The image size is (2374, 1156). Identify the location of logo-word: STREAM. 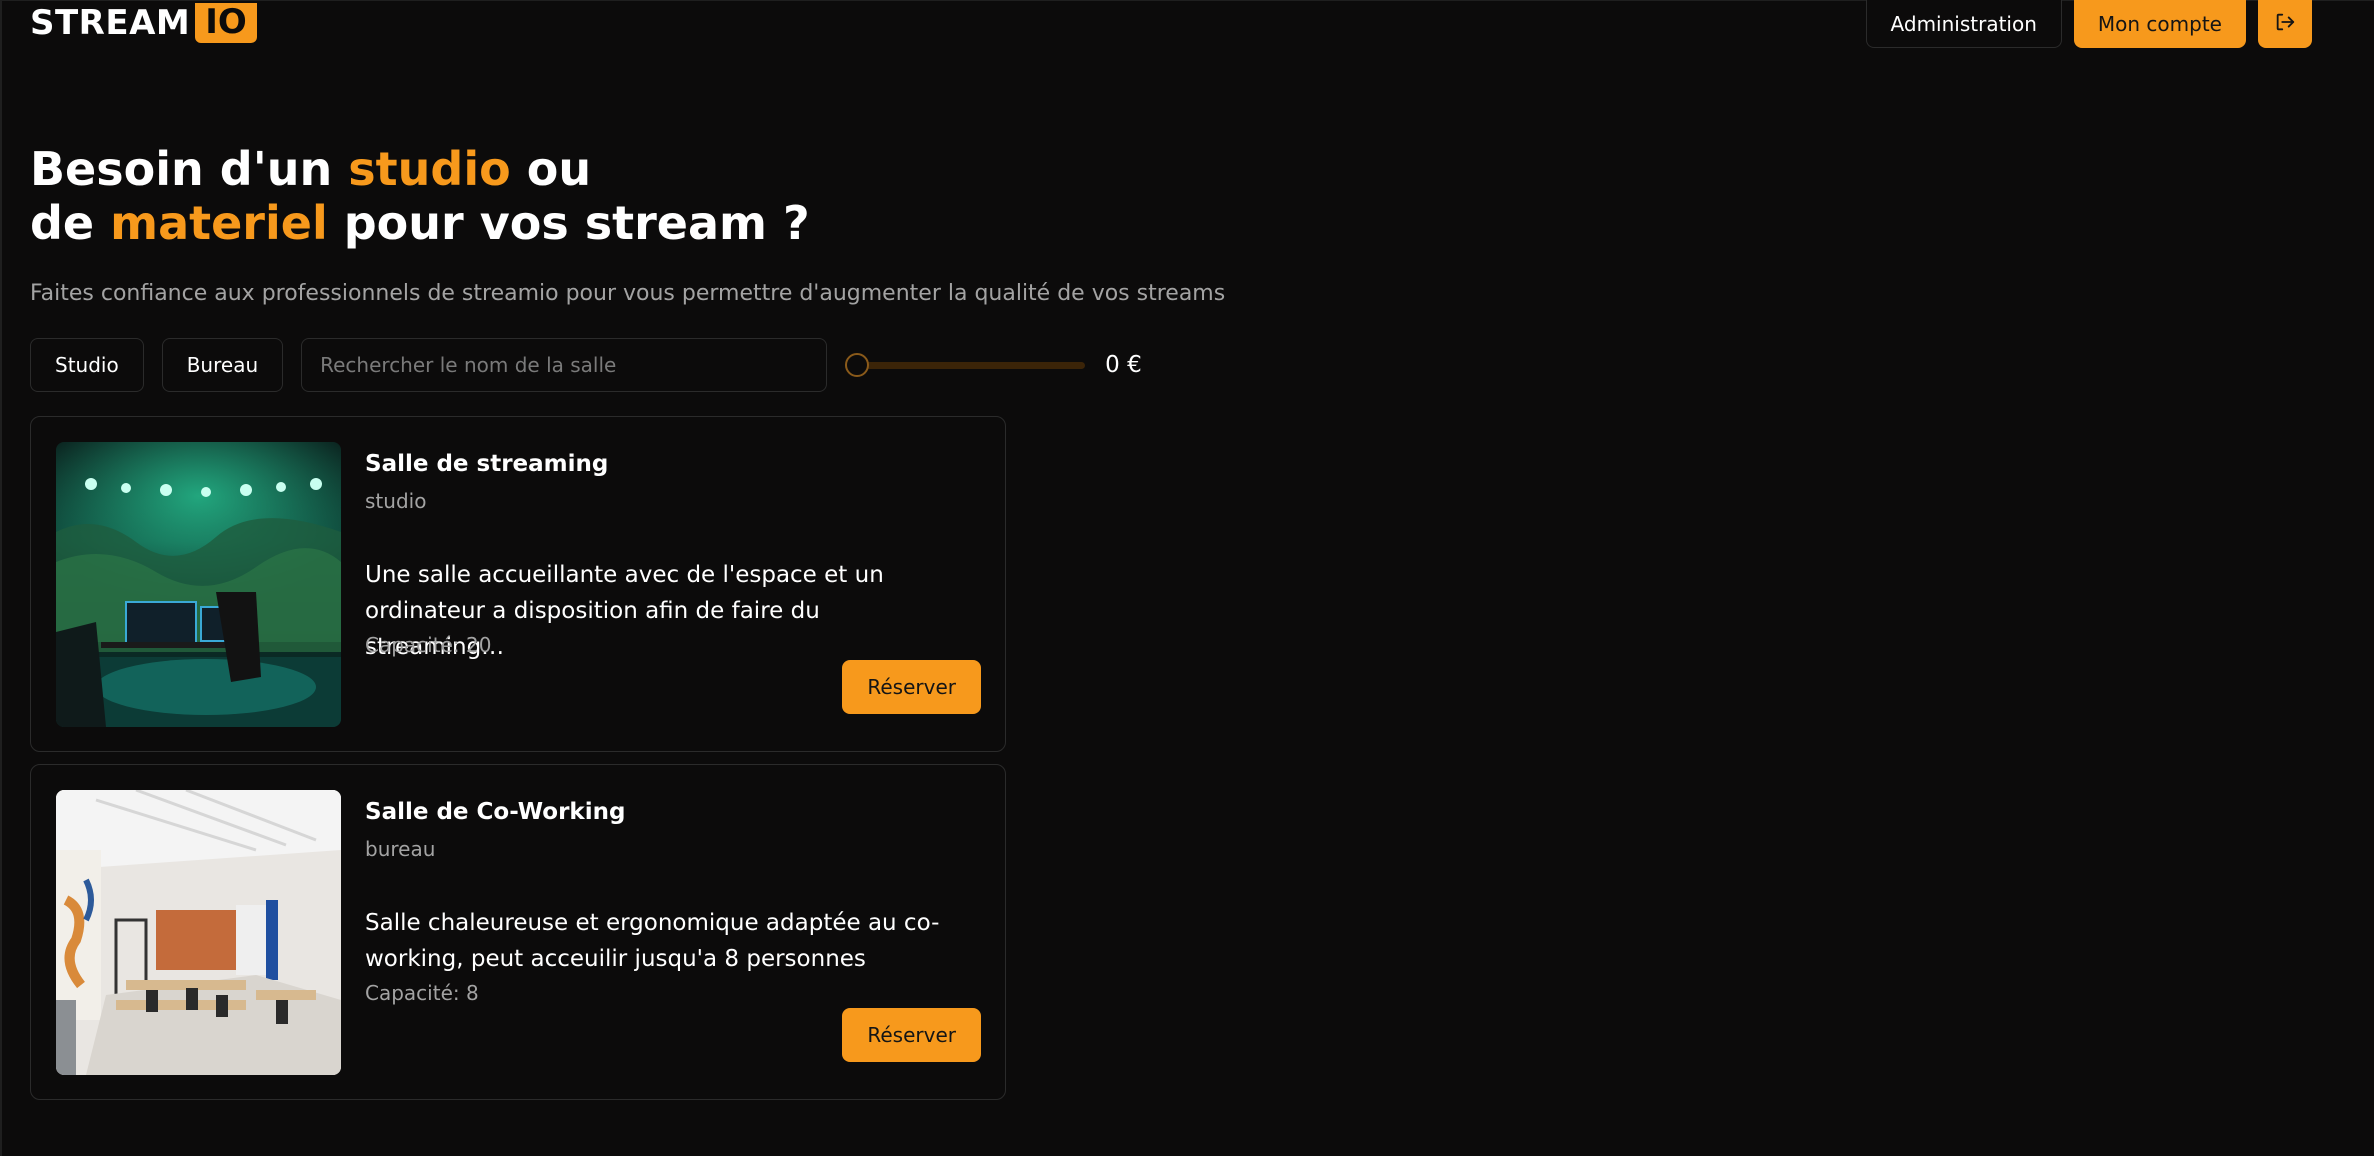
(110, 23).